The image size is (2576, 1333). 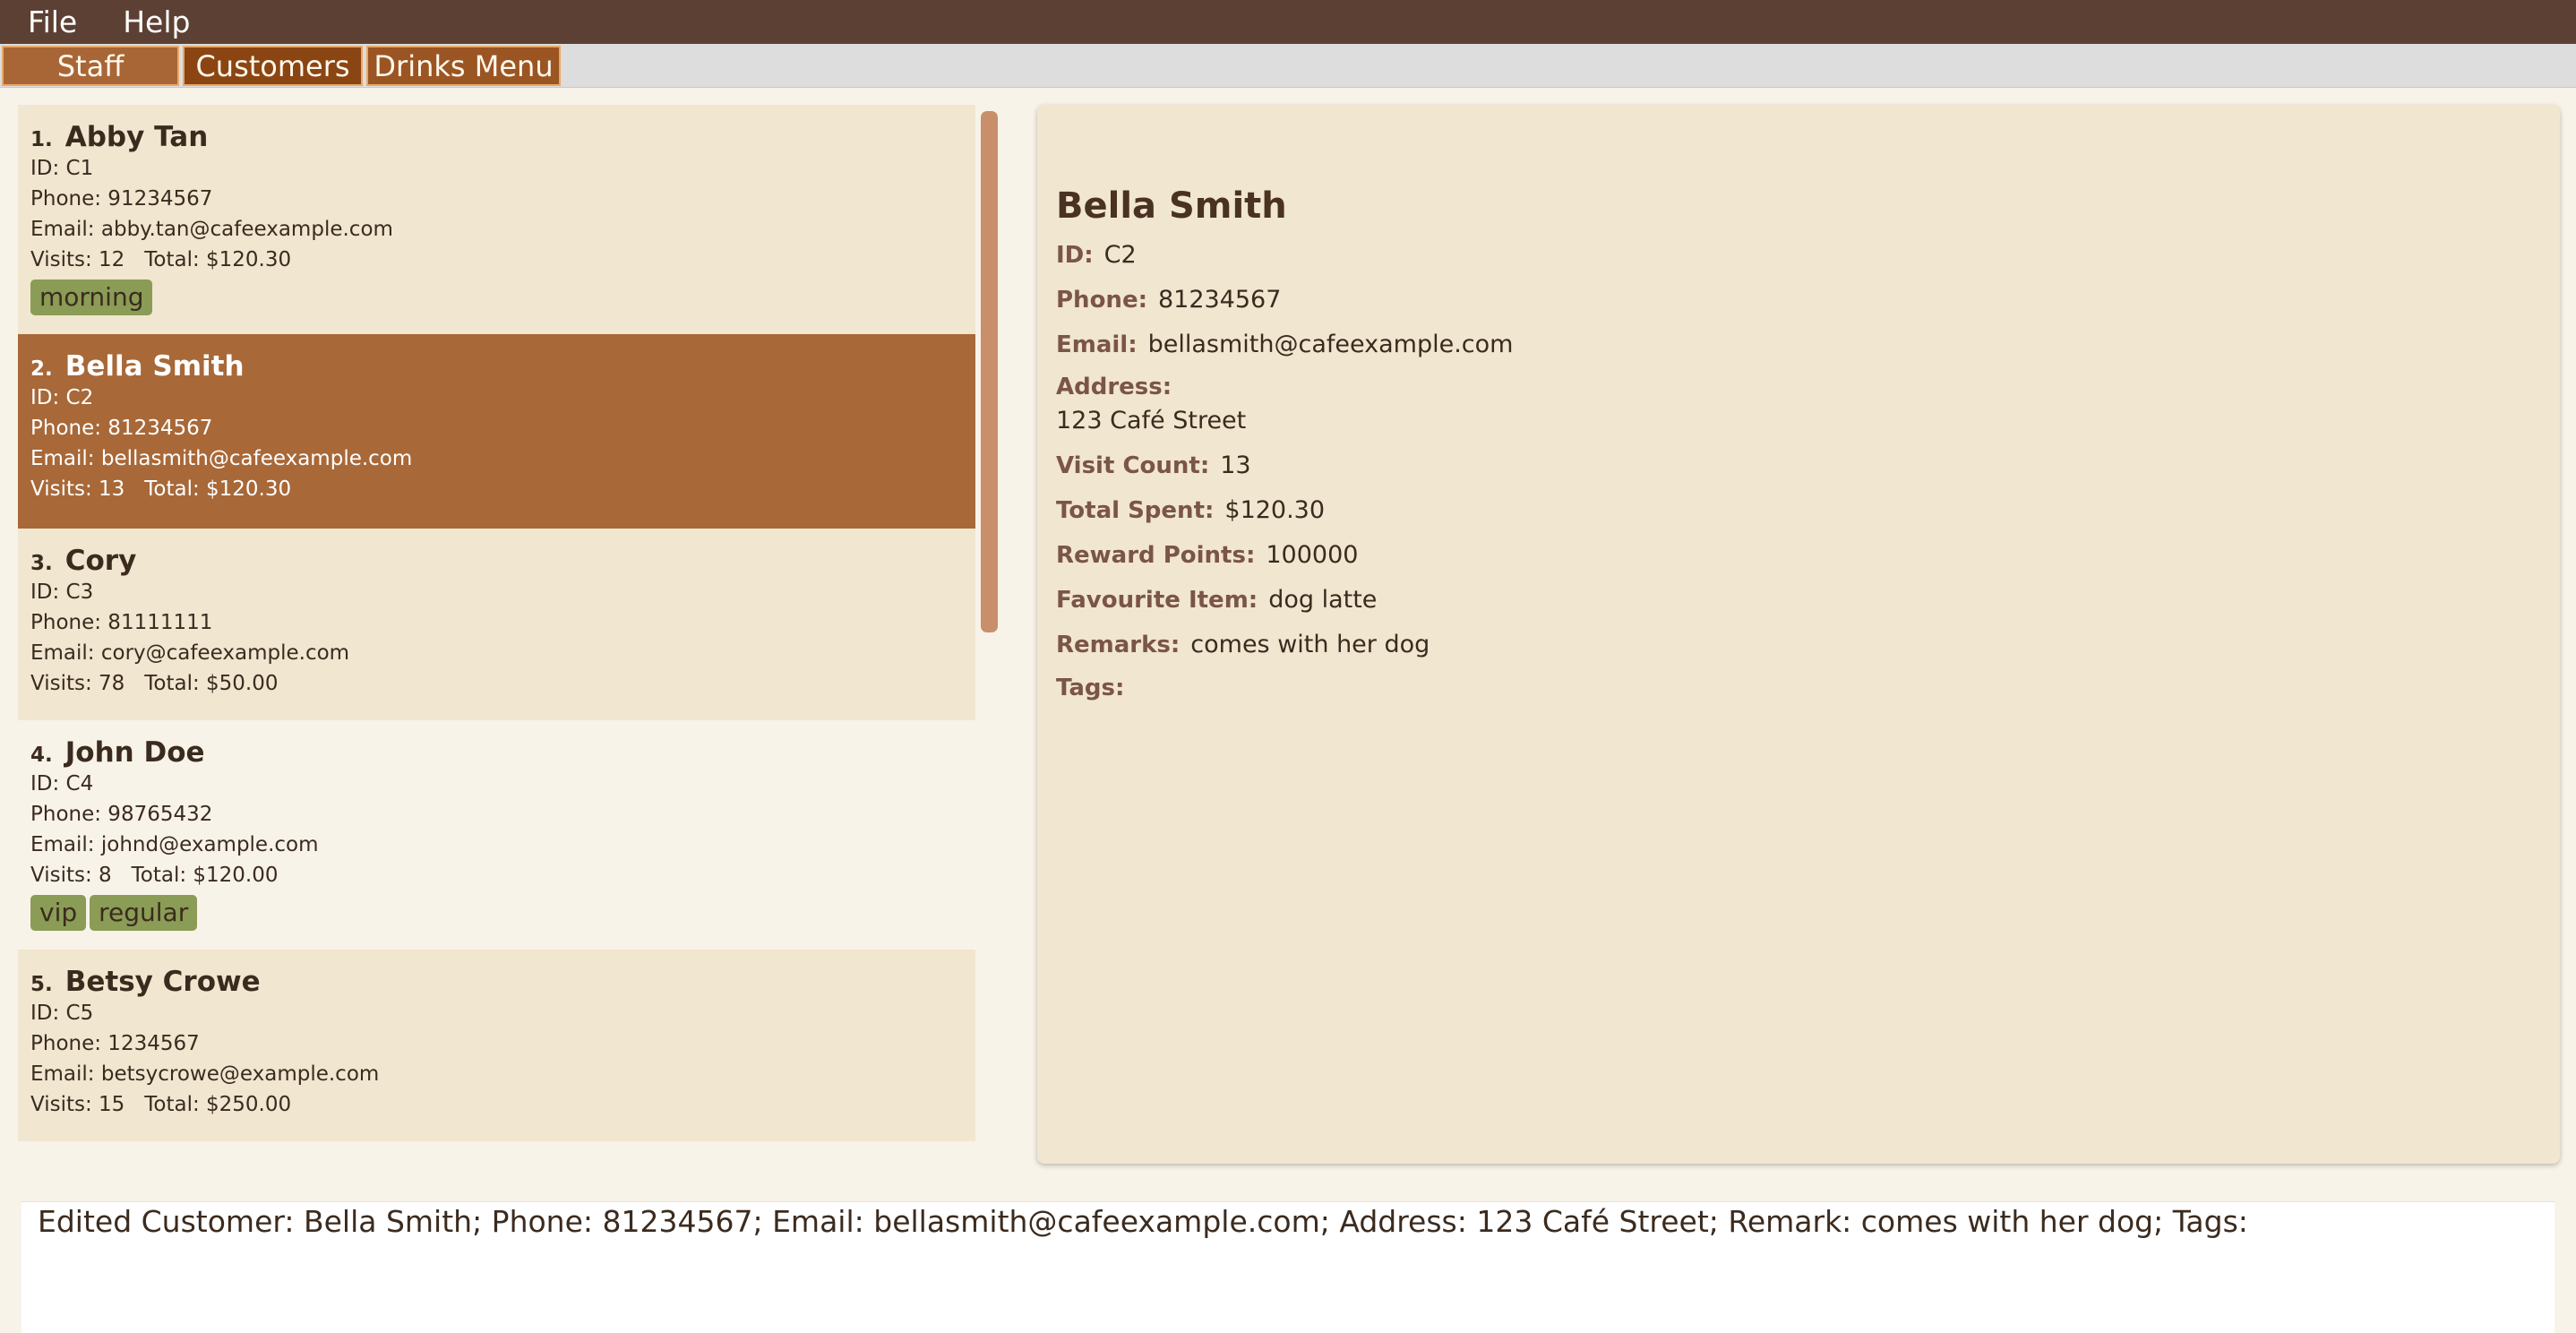 I want to click on customer-stats: Visits: 15 Total: $250.00, so click(x=161, y=1104).